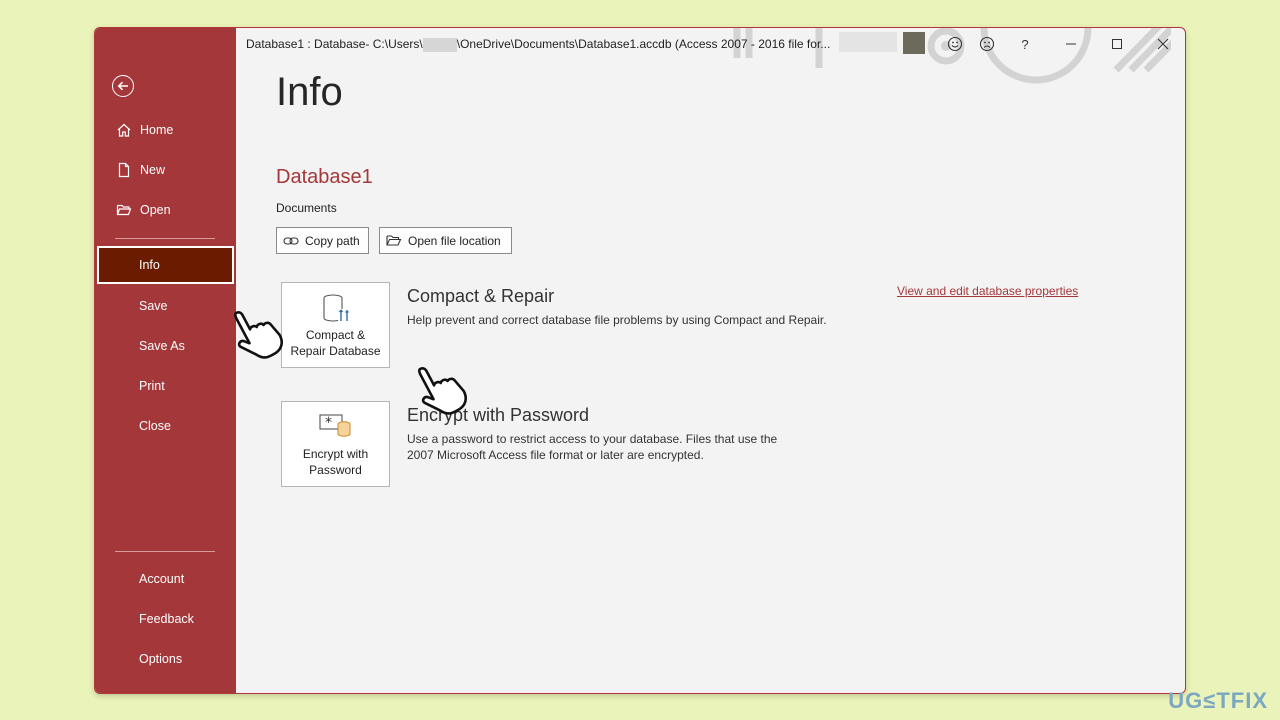 The width and height of the screenshot is (1280, 720). I want to click on database-tools-icon, so click(335, 309).